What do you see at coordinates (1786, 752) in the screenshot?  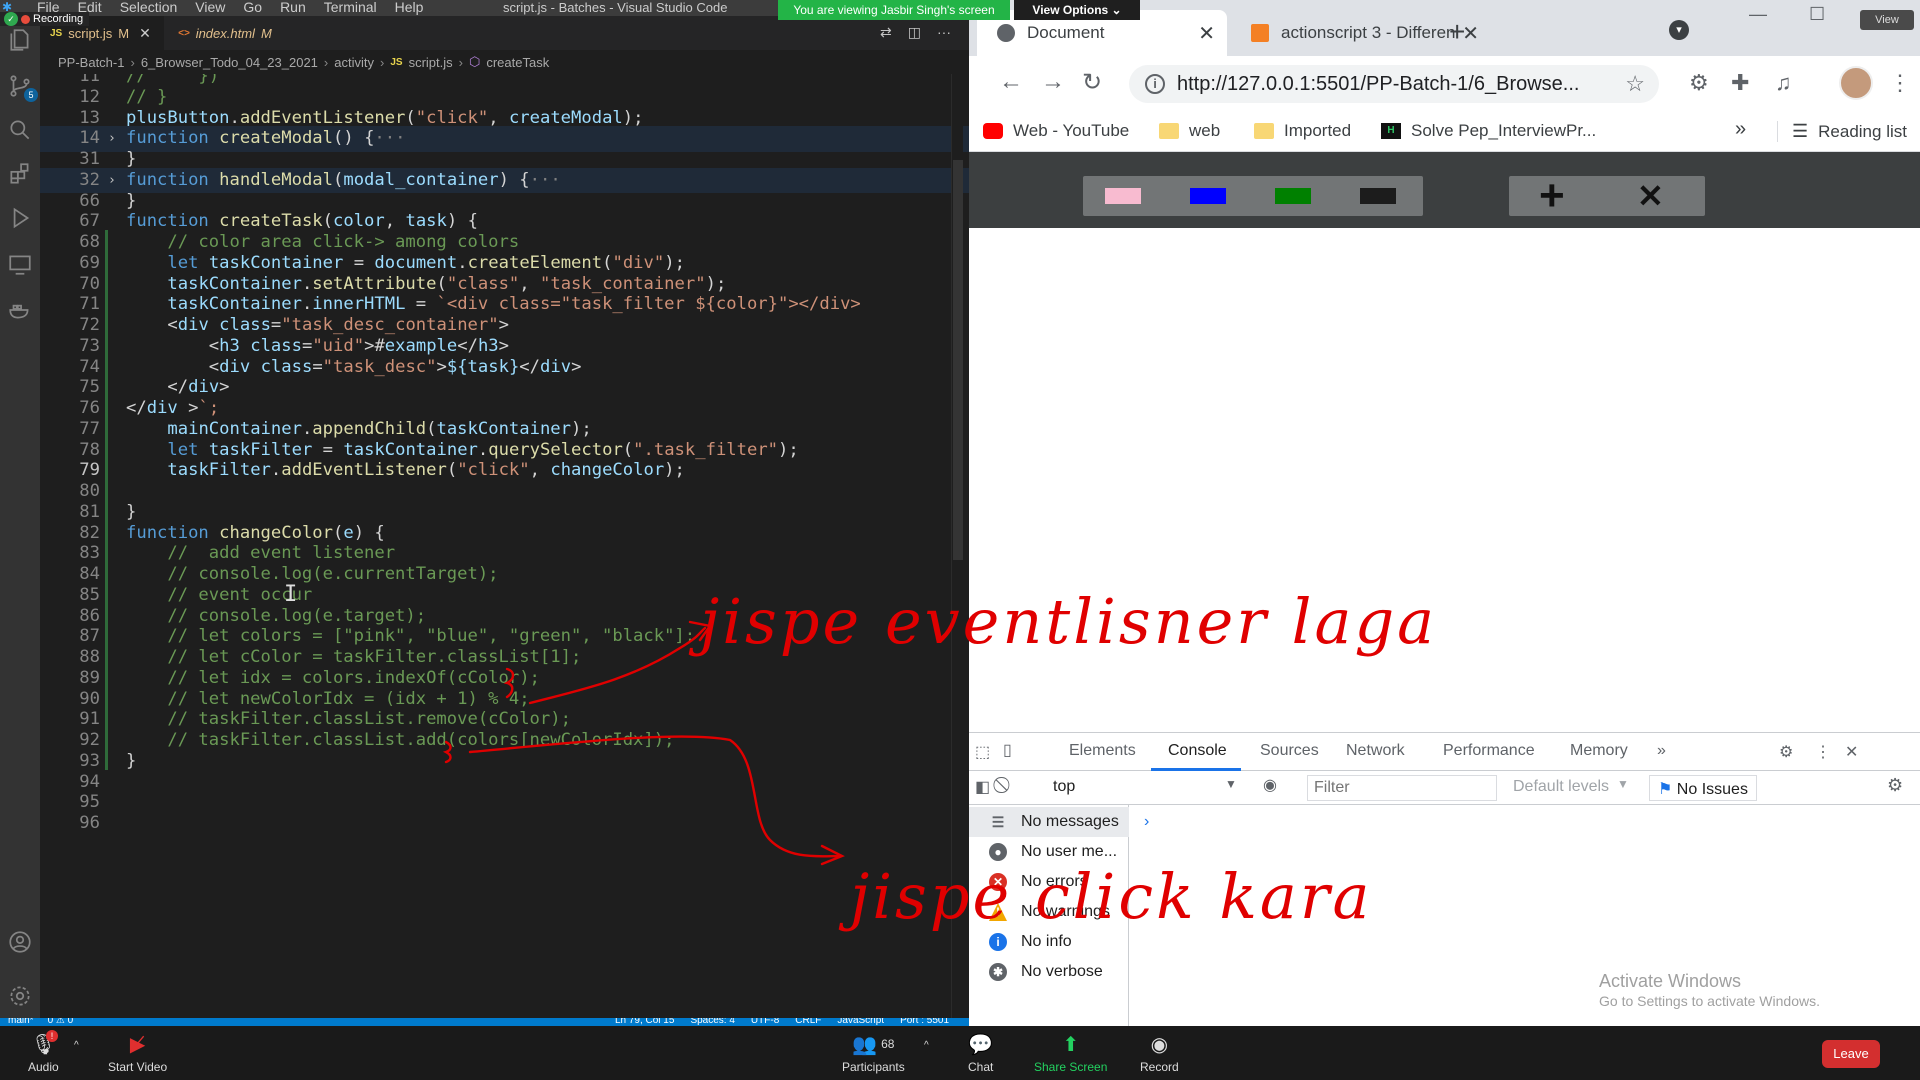 I see `devtools-settings-icon: ⚙` at bounding box center [1786, 752].